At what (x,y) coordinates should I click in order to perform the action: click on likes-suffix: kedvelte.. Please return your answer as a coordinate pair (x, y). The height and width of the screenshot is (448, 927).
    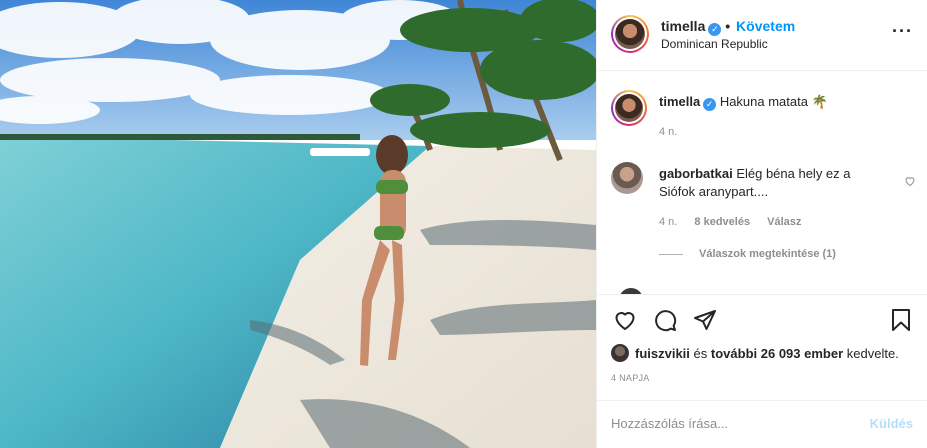
    Looking at the image, I should click on (872, 353).